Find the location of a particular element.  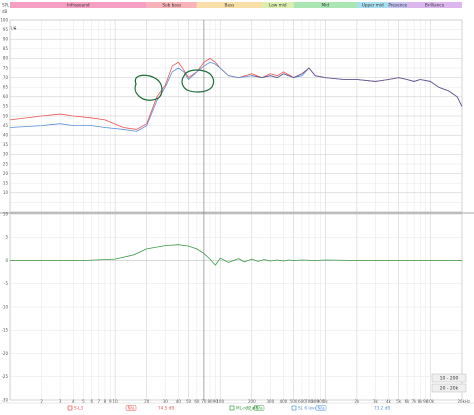

band-label-0: Infrasound is located at coordinates (78, 5).